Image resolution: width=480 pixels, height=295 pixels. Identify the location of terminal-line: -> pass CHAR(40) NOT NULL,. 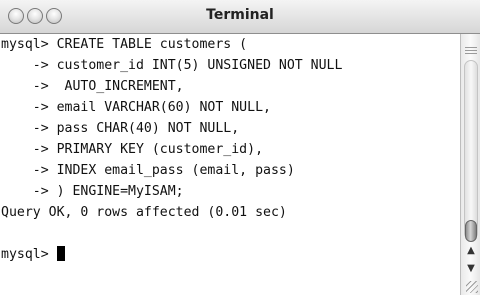
(120, 128).